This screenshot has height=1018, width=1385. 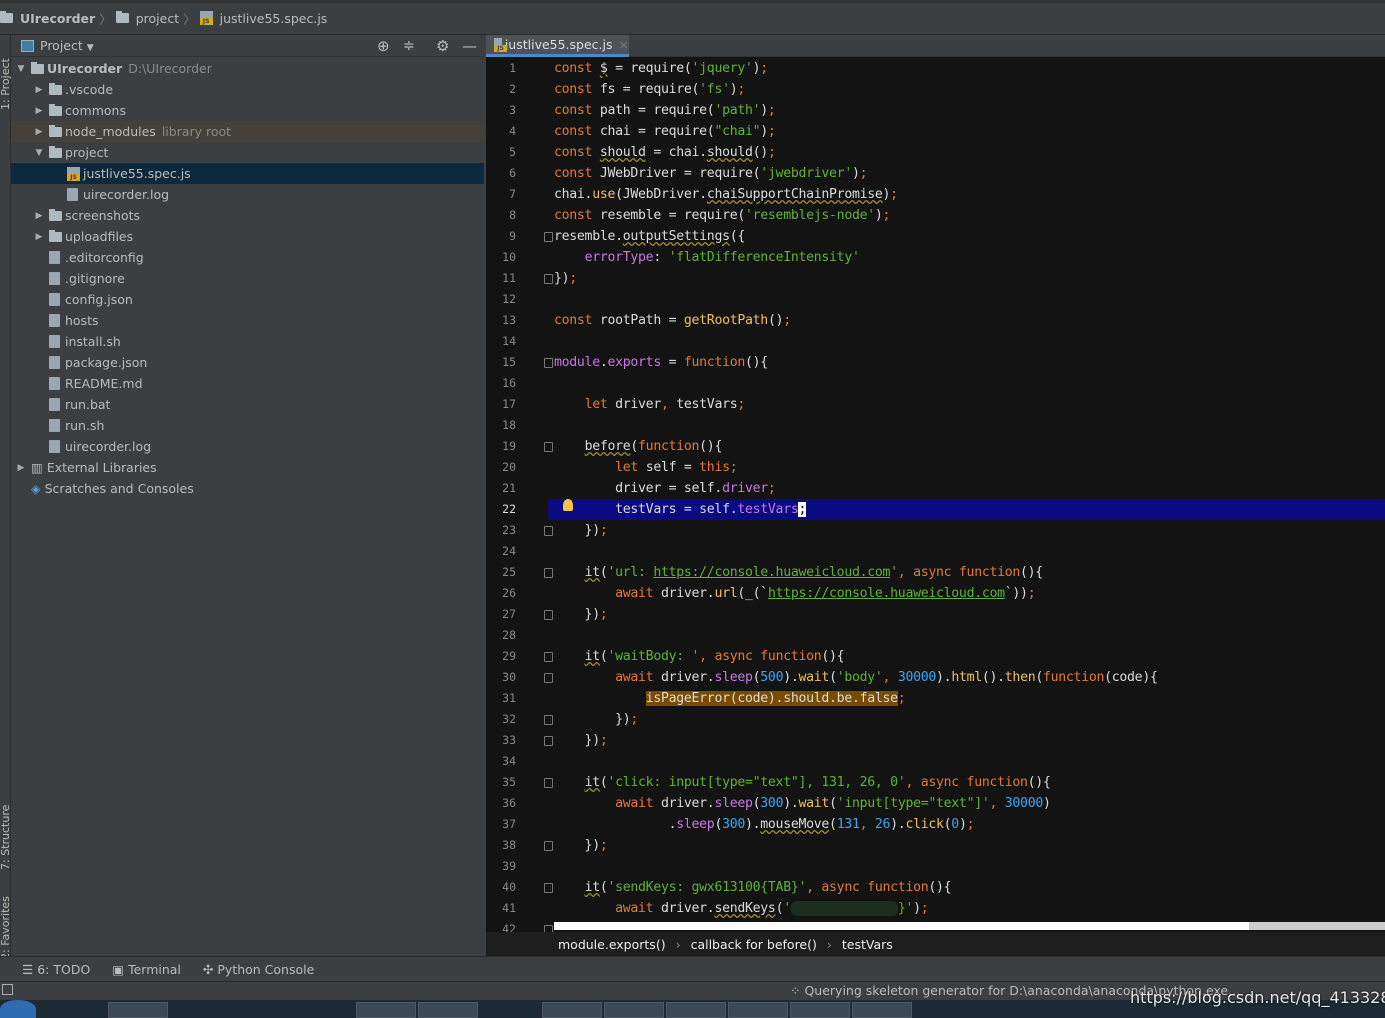 What do you see at coordinates (101, 467) in the screenshot?
I see `tree-item-label: External Libraries` at bounding box center [101, 467].